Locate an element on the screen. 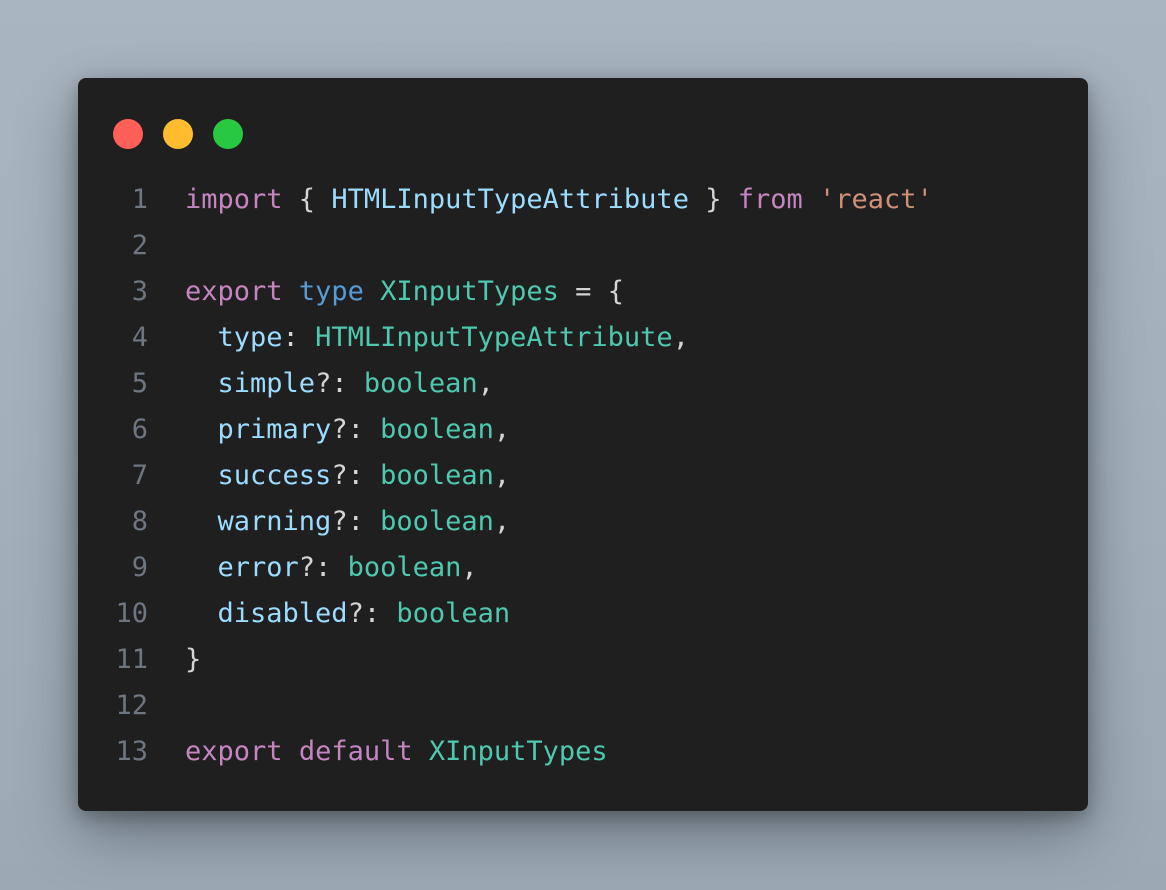  line-code: export default XInputTypes is located at coordinates (396, 752).